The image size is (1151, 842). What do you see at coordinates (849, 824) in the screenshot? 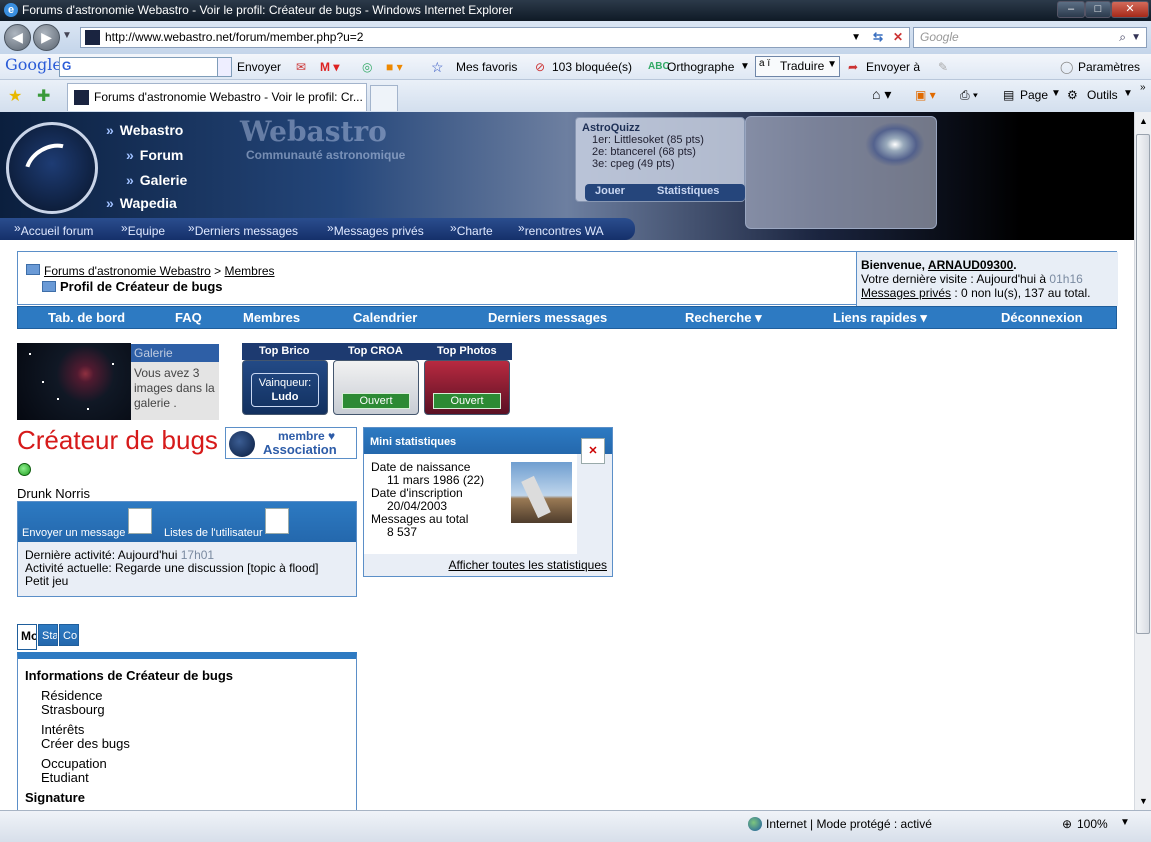
I see `security-zone-text: Internet | Mode protégé : activé` at bounding box center [849, 824].